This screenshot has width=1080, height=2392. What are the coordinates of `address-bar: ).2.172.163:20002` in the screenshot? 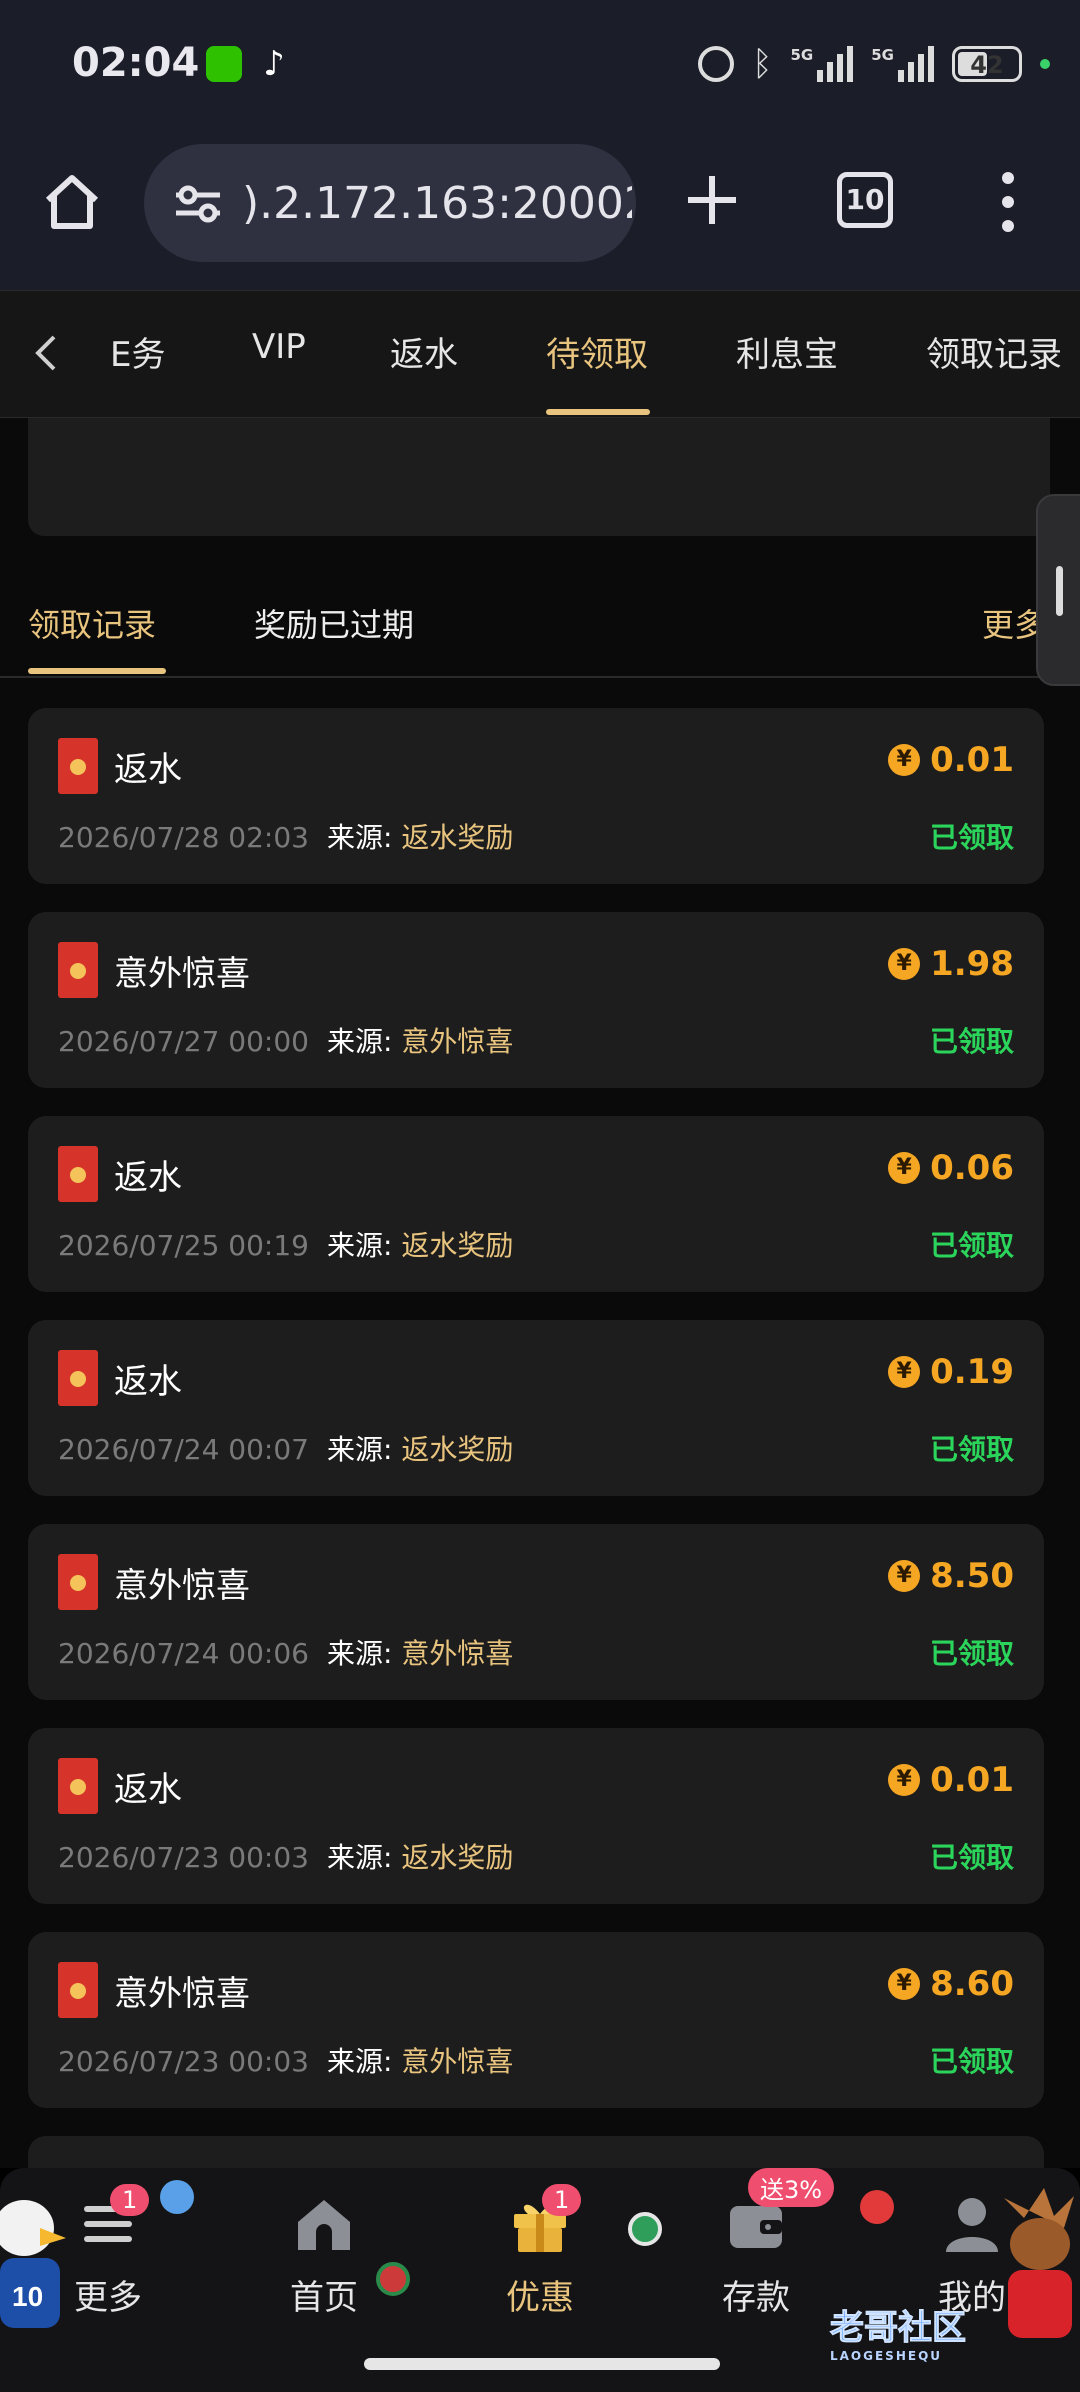 It's located at (390, 203).